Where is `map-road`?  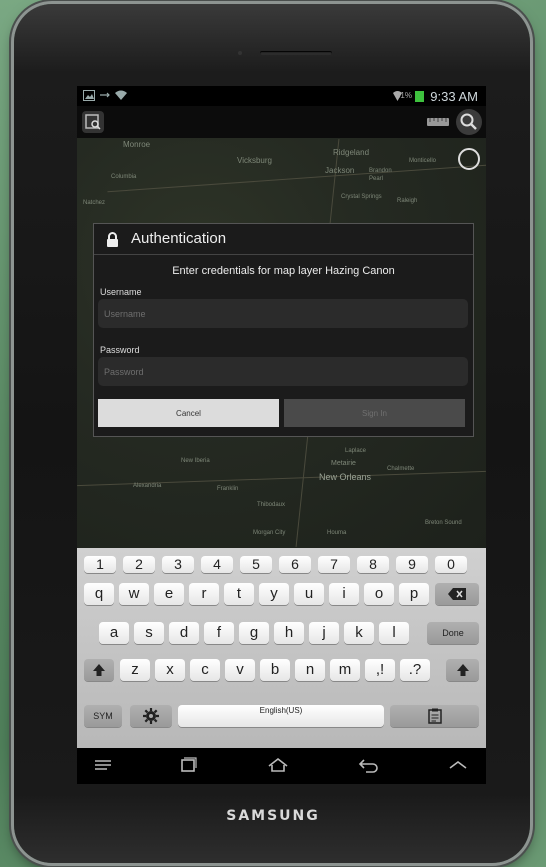
map-road is located at coordinates (296, 178).